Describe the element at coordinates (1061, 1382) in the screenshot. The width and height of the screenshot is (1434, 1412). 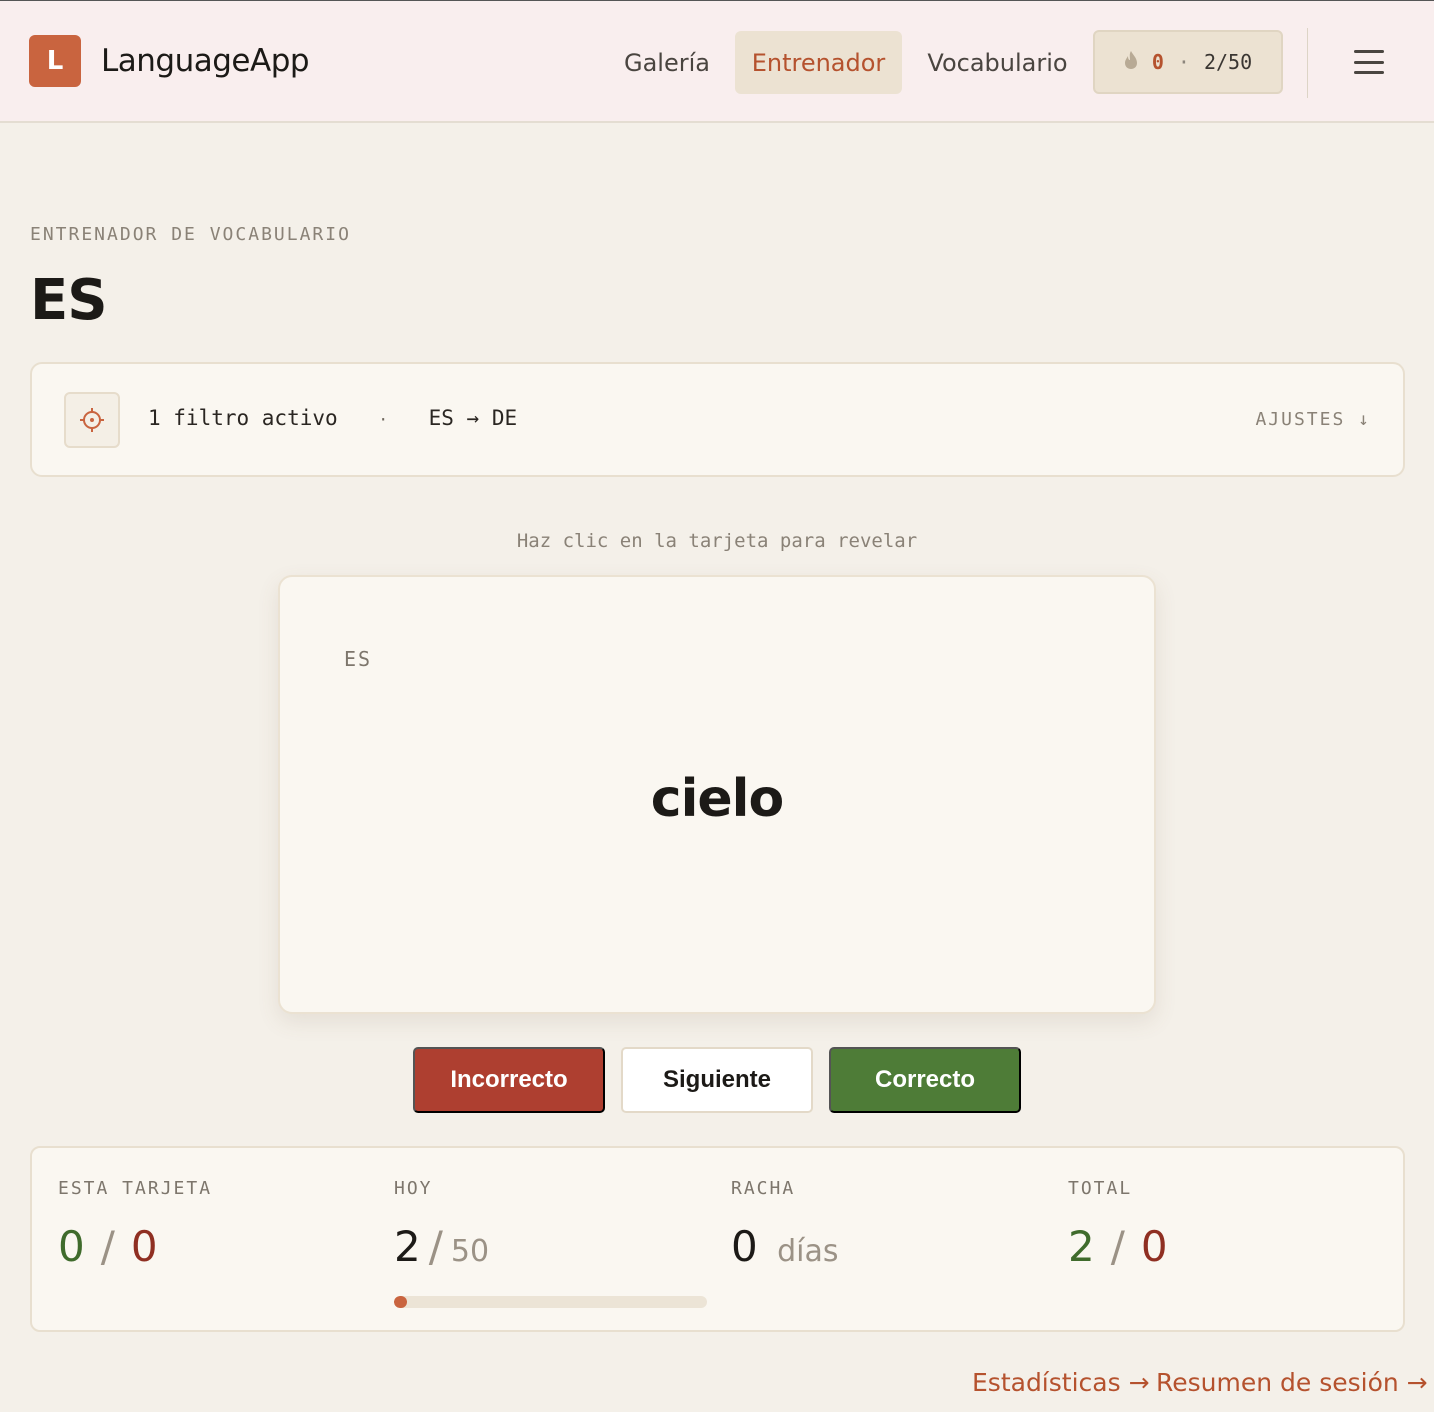
I see `statistics-link: Estadísticas →` at that location.